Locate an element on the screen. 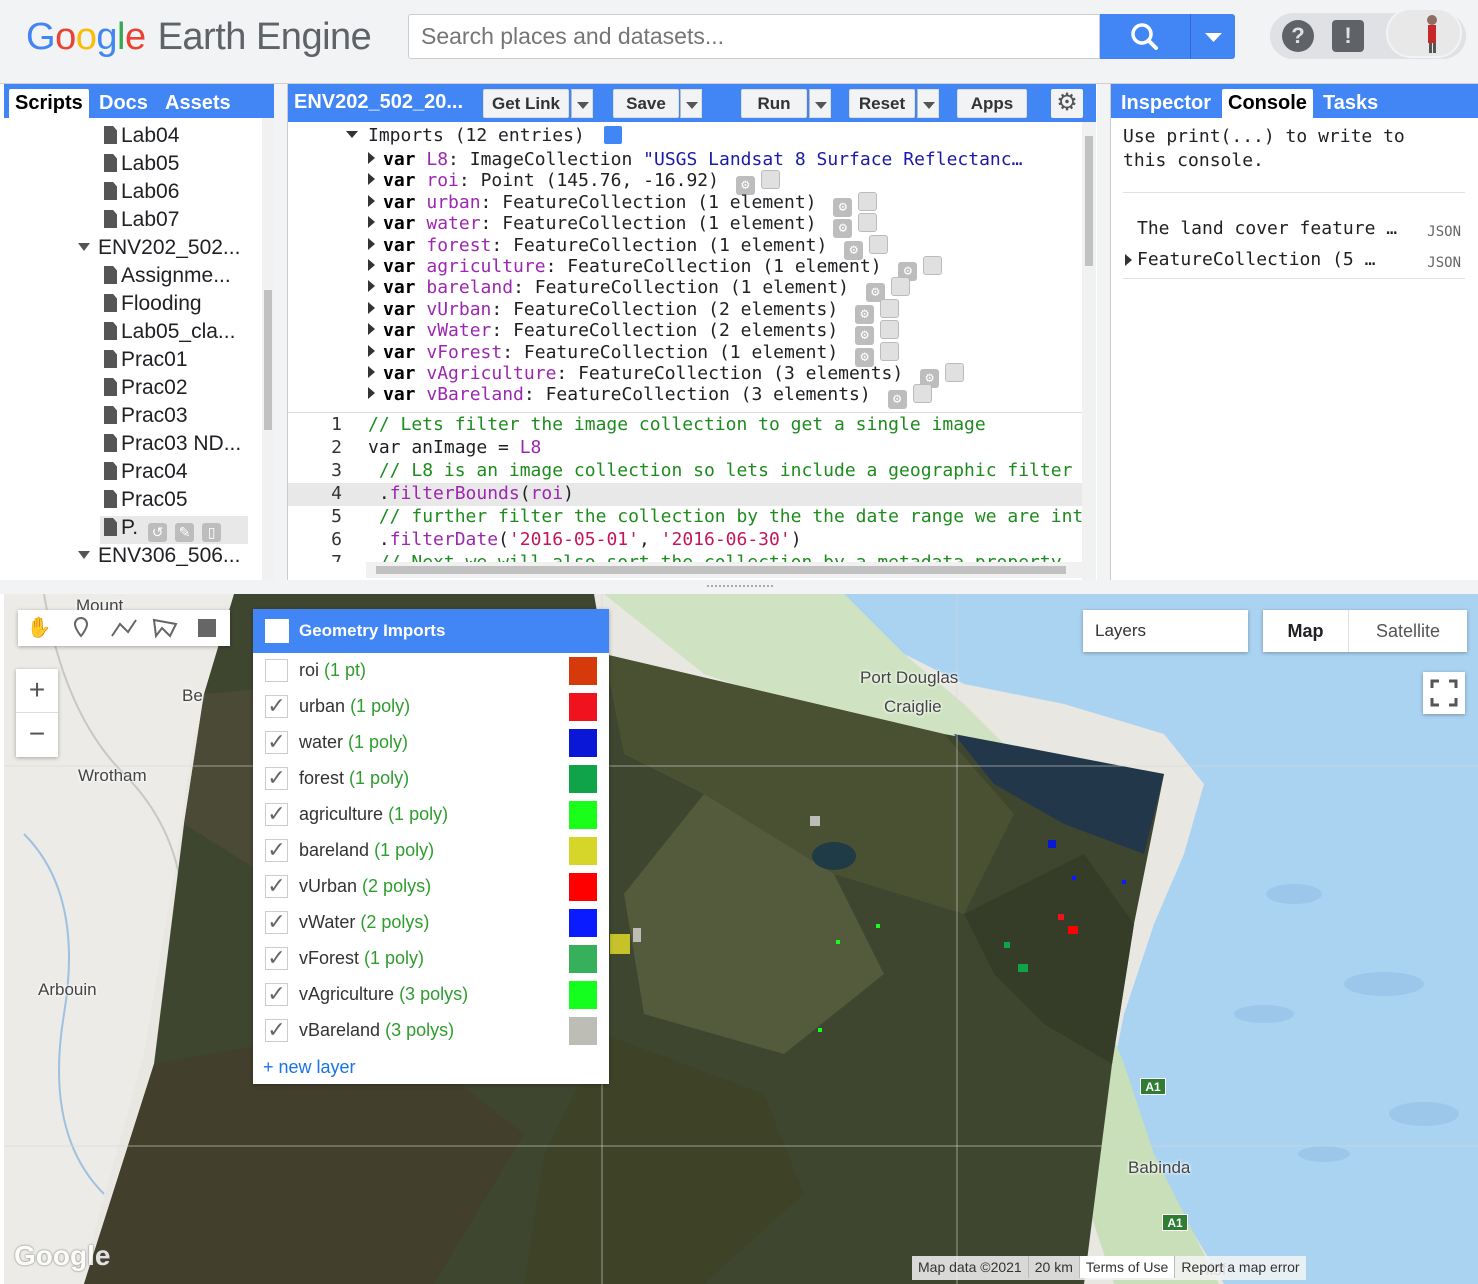 Image resolution: width=1478 pixels, height=1284 pixels. reset-dropdown is located at coordinates (928, 103).